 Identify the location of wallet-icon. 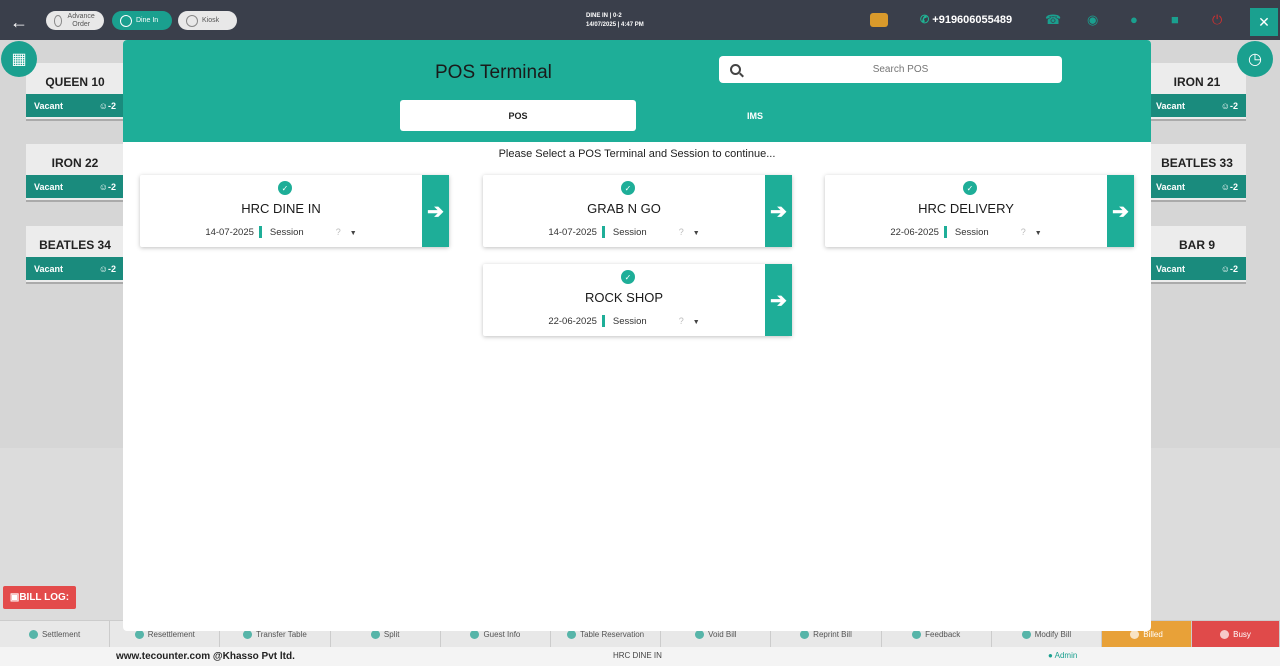
(879, 20).